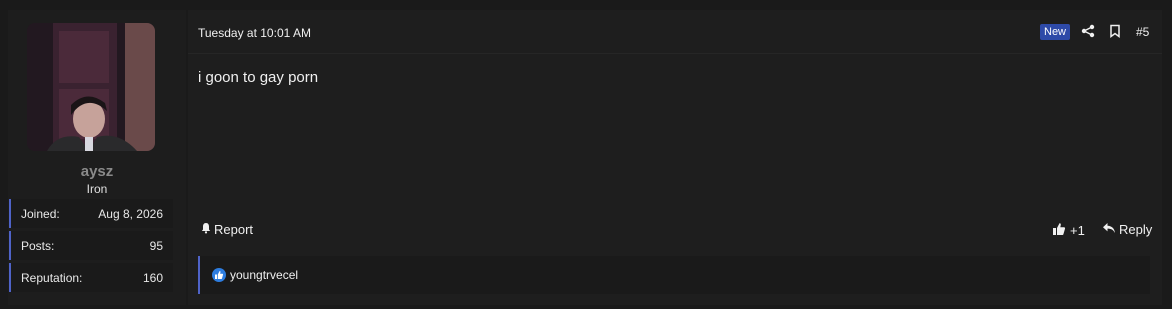 The width and height of the screenshot is (1172, 309). What do you see at coordinates (1142, 32) in the screenshot?
I see `post-number-link: #5` at bounding box center [1142, 32].